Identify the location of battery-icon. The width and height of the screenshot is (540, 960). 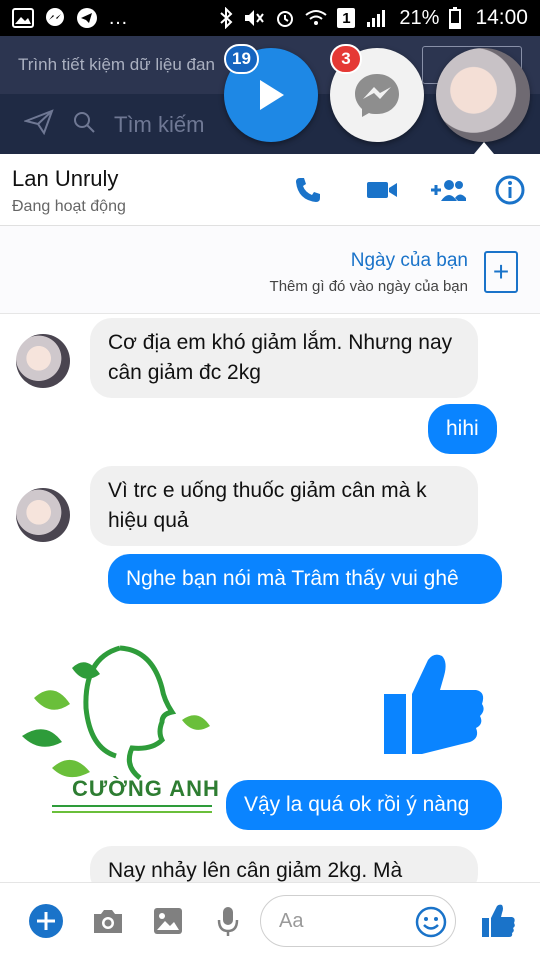
(455, 18).